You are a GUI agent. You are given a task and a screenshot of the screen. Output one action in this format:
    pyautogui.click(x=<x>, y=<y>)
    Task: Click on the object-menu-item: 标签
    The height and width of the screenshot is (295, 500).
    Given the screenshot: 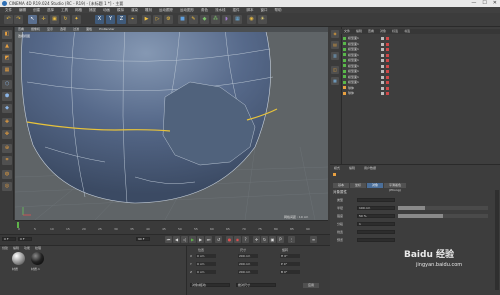 What is the action you would take?
    pyautogui.click(x=395, y=31)
    